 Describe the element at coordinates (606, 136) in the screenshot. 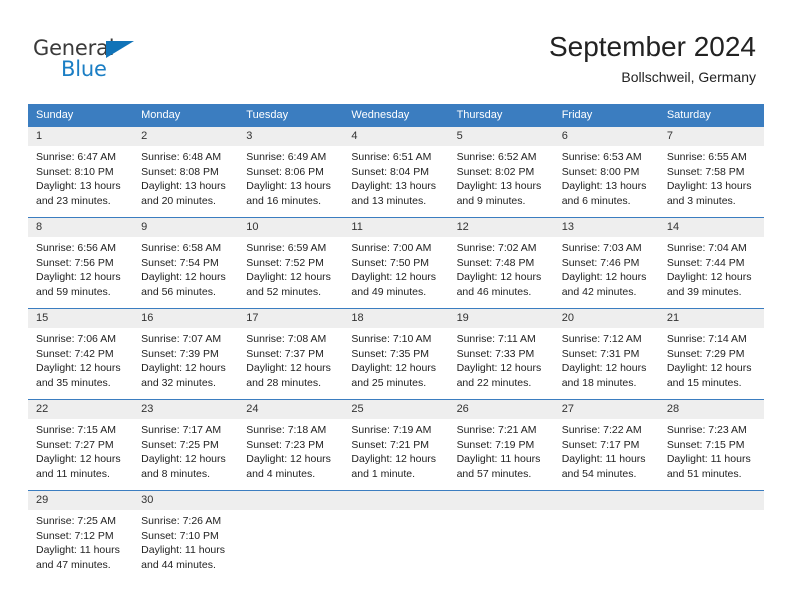

I see `day-number: 6` at that location.